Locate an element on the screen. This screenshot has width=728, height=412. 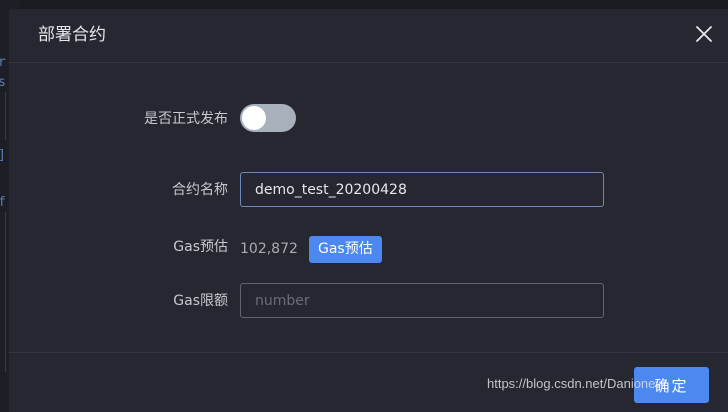
toggle-knob is located at coordinates (254, 118).